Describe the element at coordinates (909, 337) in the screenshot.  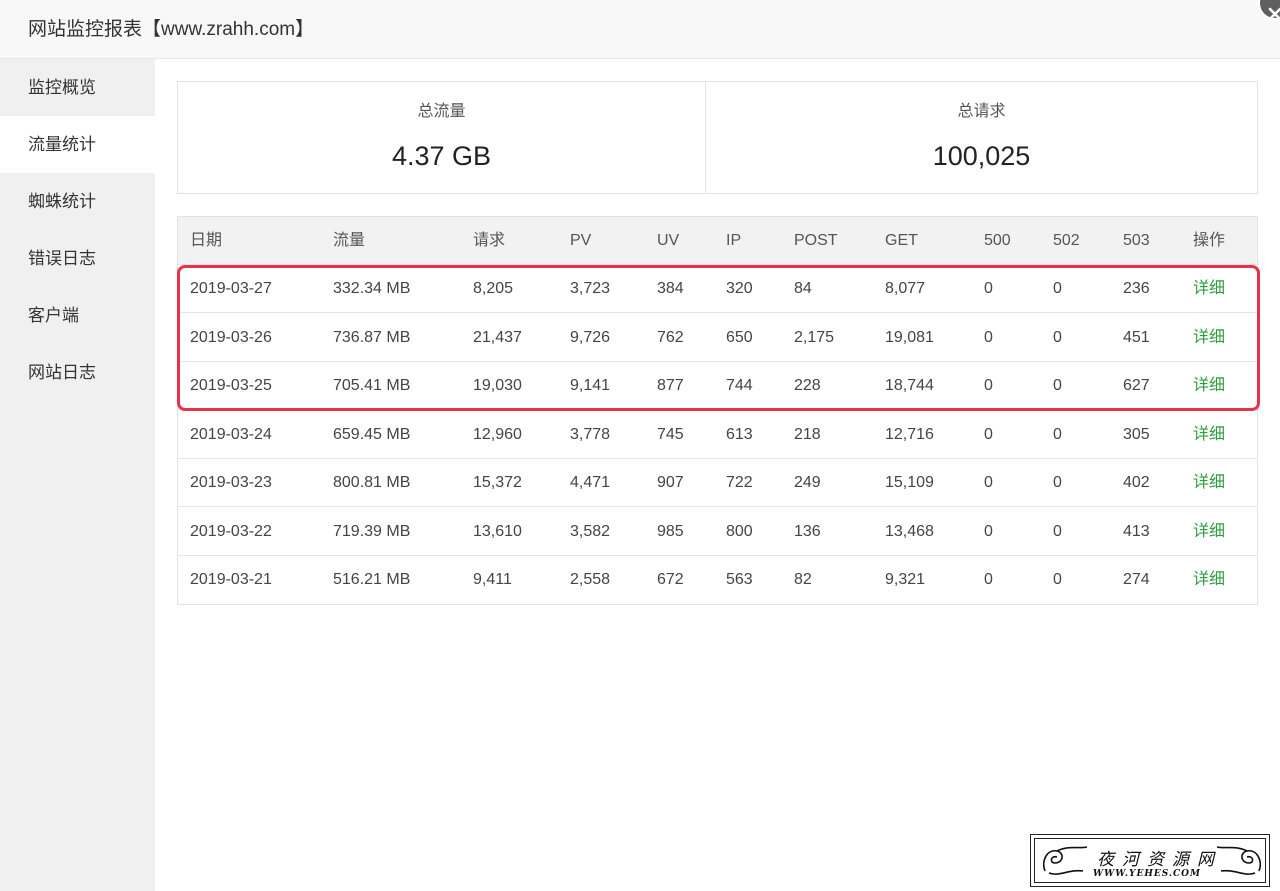
I see `cell-get: 19,081` at that location.